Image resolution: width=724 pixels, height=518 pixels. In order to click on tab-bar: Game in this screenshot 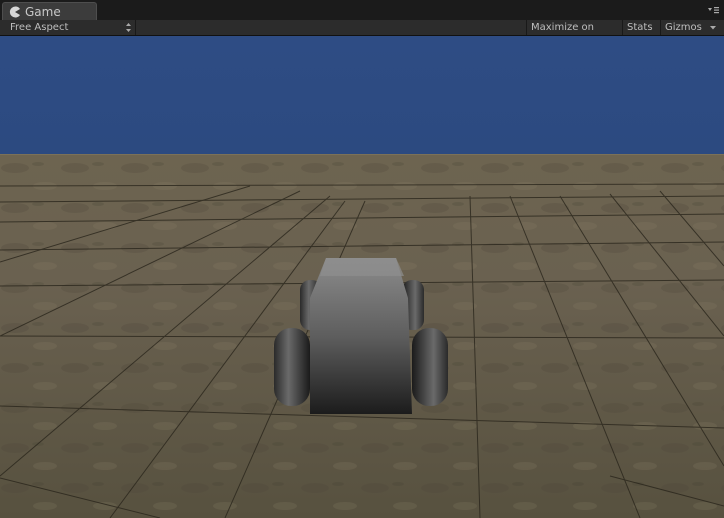, I will do `click(362, 10)`.